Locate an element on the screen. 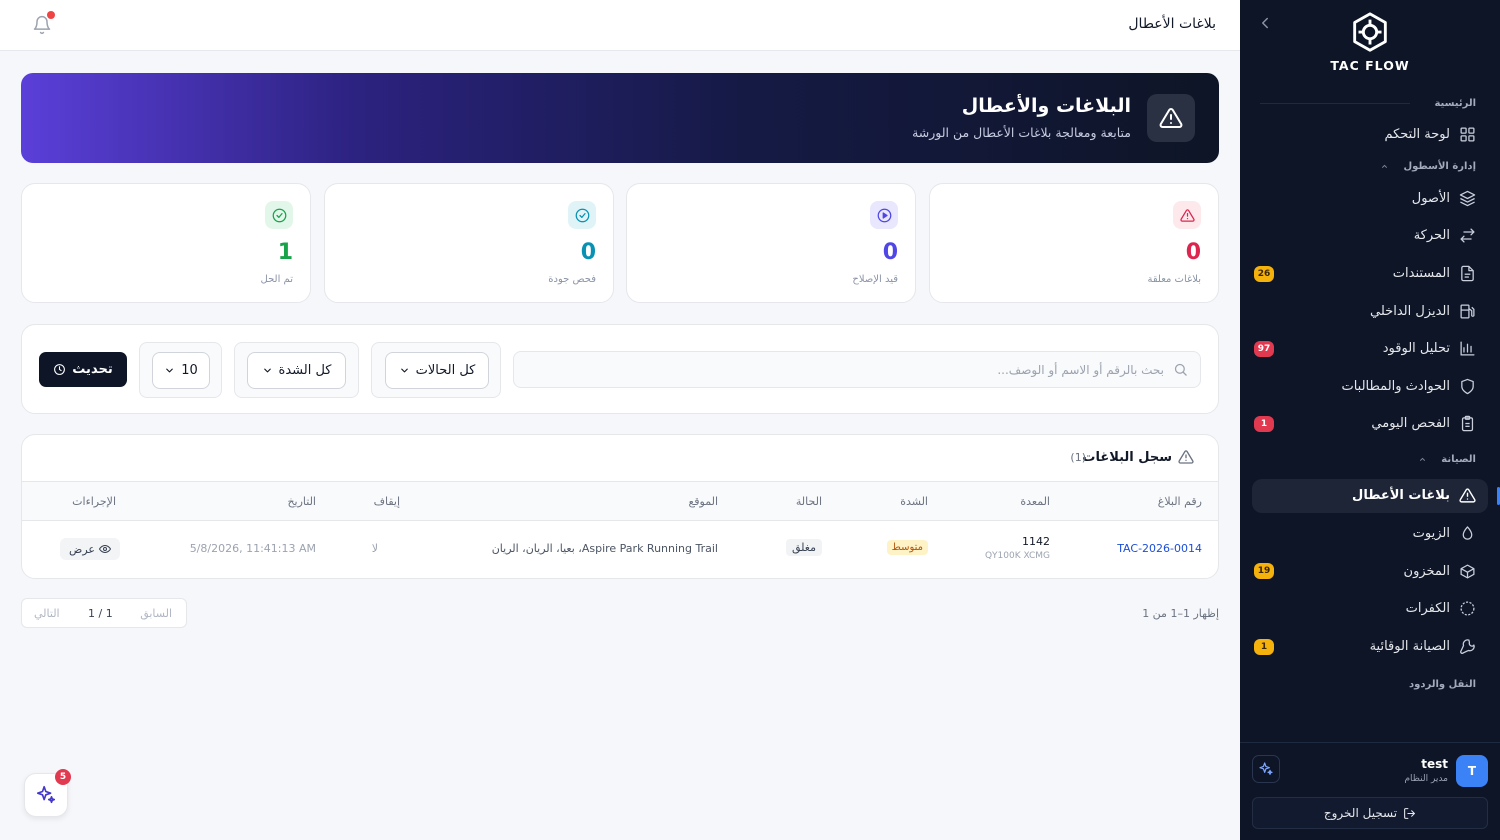 The height and width of the screenshot is (840, 1500). th-actions: الإجراءات is located at coordinates (94, 501).